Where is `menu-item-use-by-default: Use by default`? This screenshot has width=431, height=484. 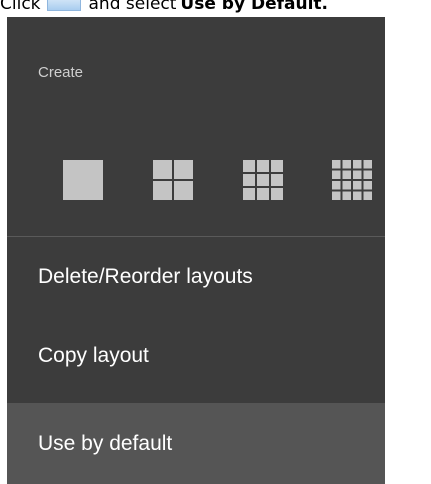 menu-item-use-by-default: Use by default is located at coordinates (196, 443).